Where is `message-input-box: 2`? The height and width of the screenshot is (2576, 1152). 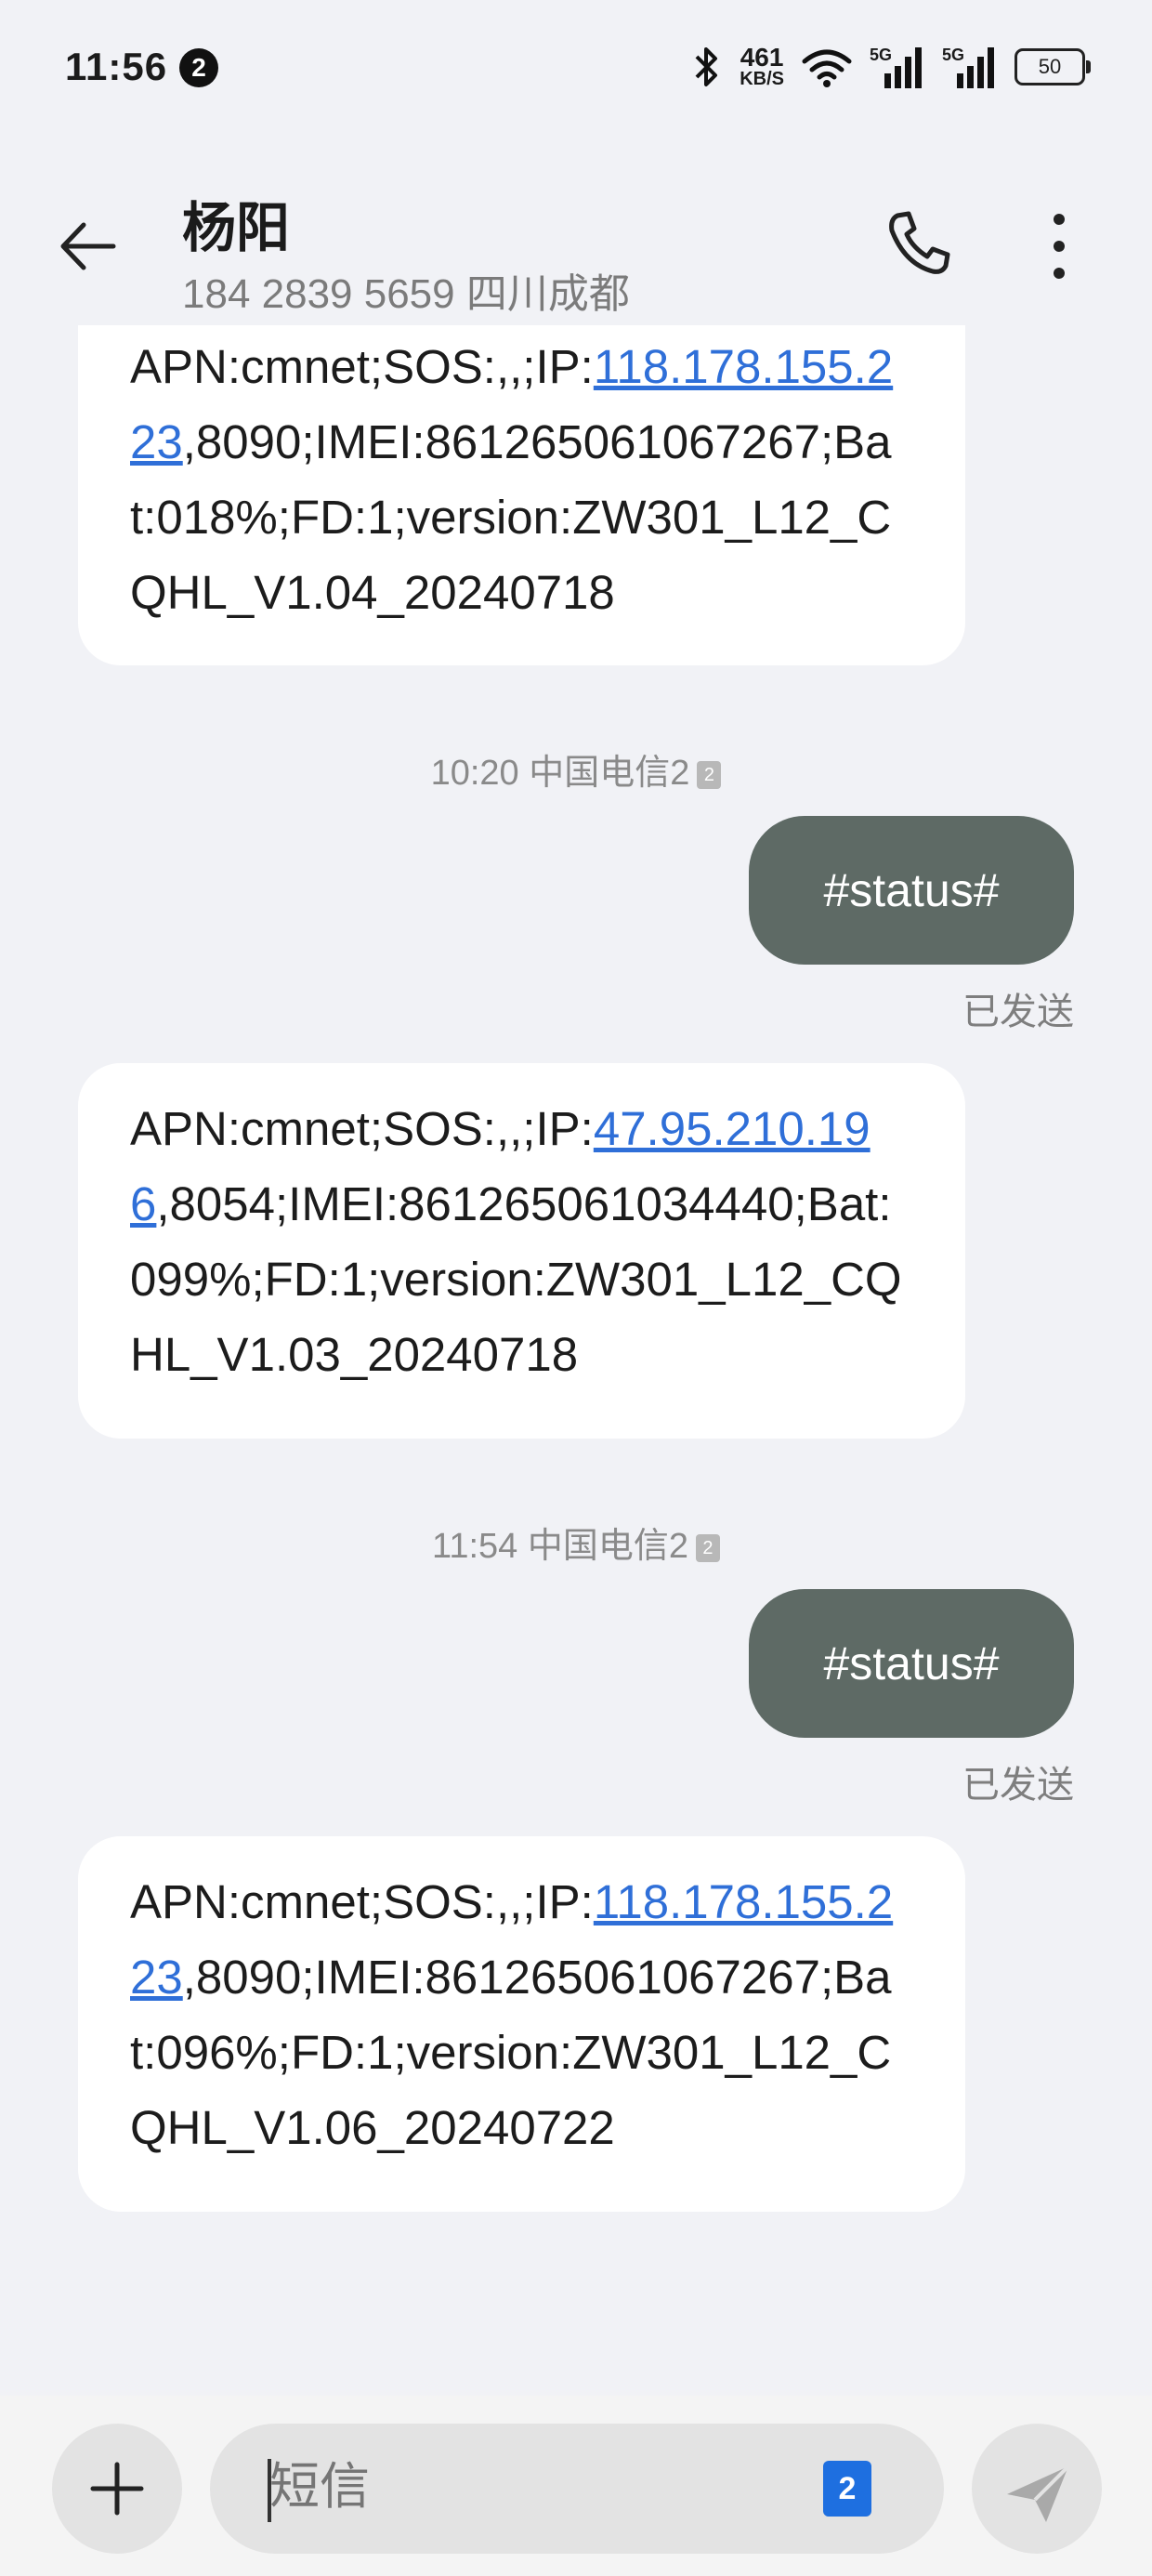
message-input-box: 2 is located at coordinates (577, 2489).